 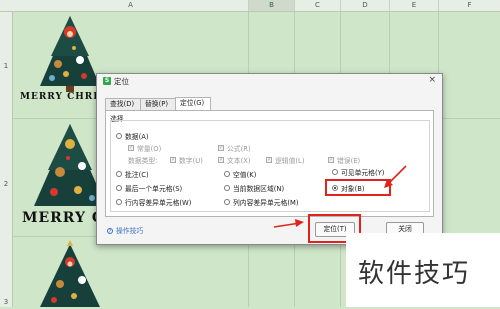 I want to click on option-constant: ✓ 常量(O), so click(x=144, y=148).